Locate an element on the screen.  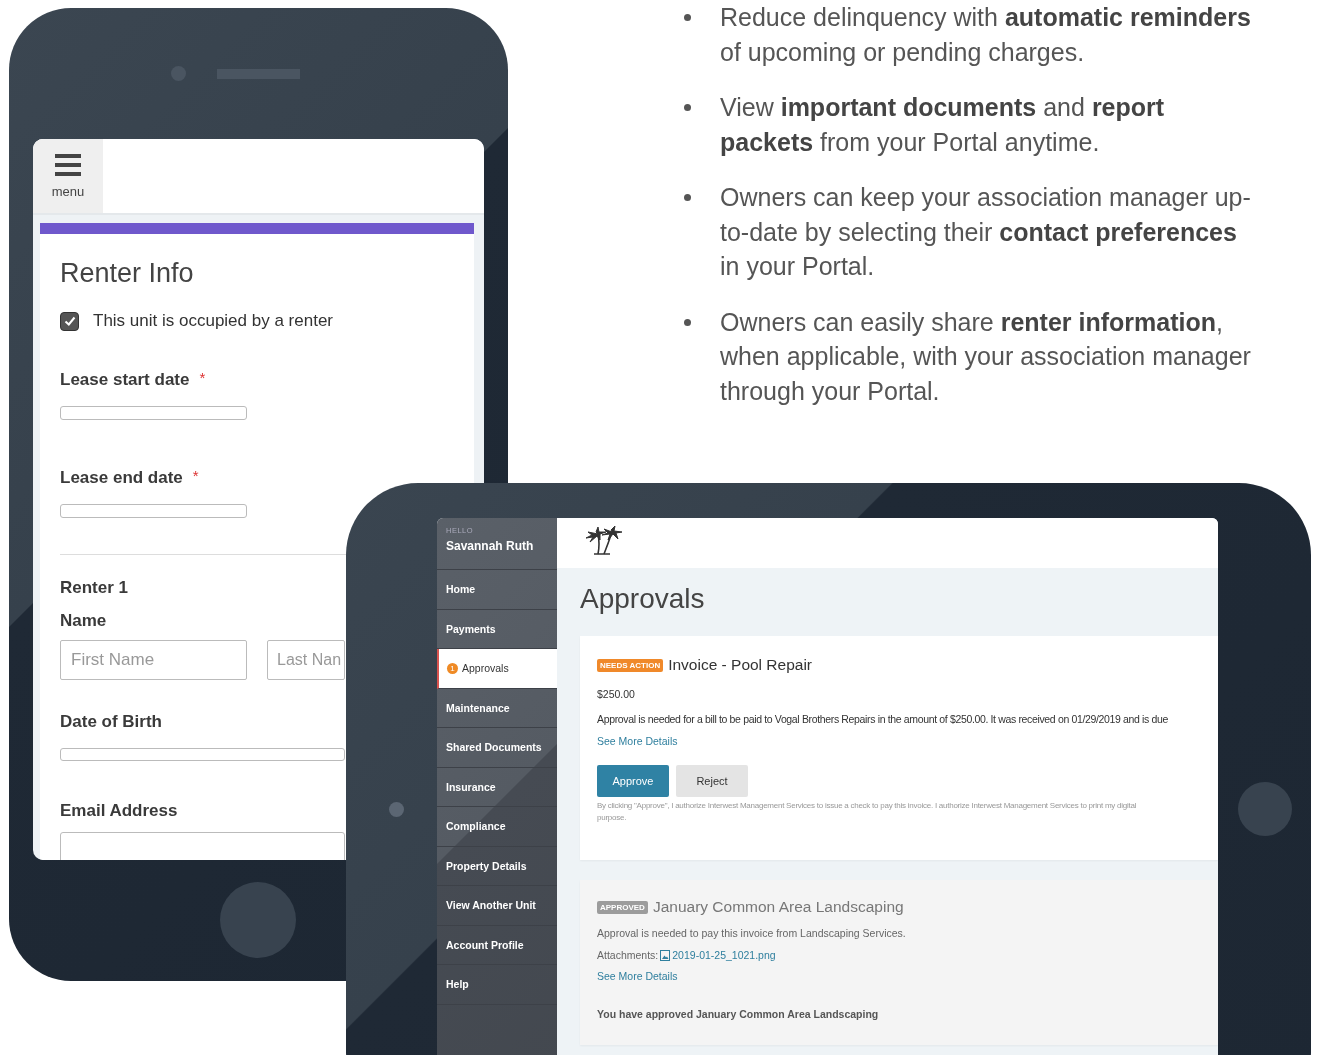
field-label: Date of Birth is located at coordinates (111, 722).